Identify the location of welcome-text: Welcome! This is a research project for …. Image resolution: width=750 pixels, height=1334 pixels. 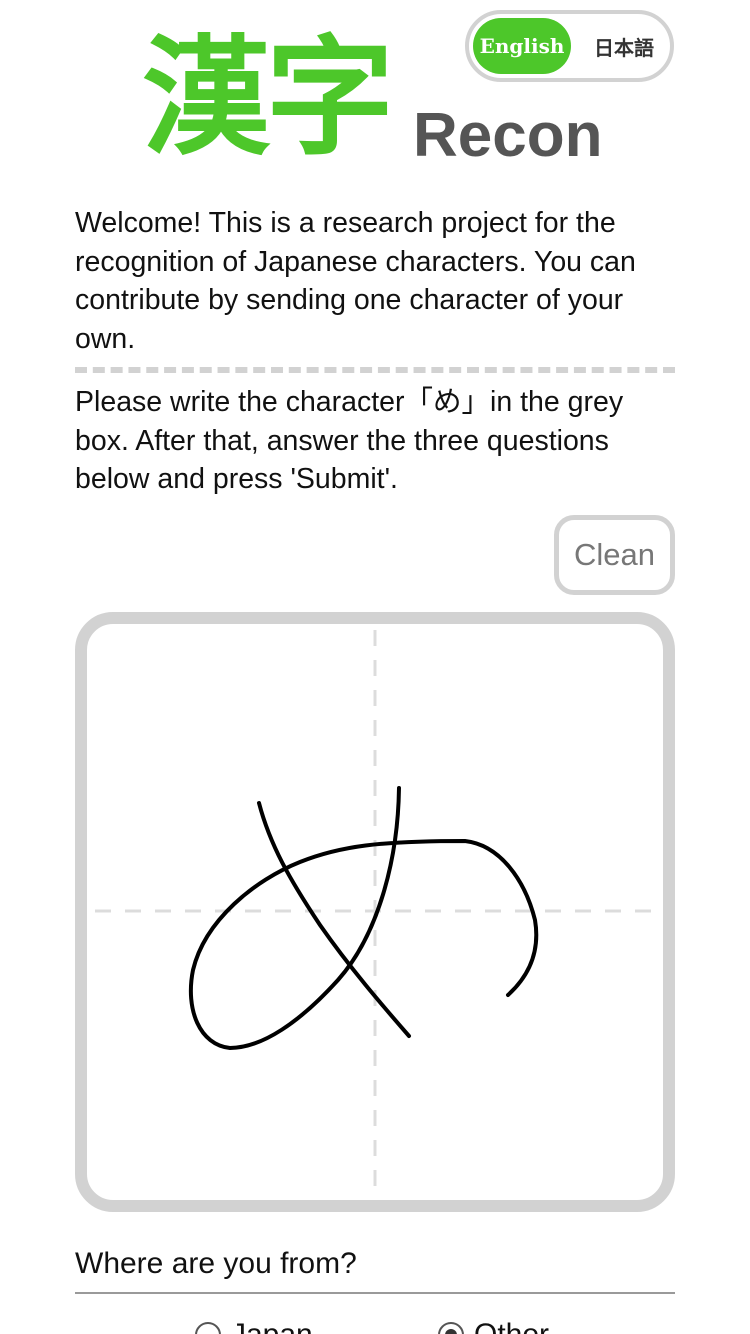
(355, 281).